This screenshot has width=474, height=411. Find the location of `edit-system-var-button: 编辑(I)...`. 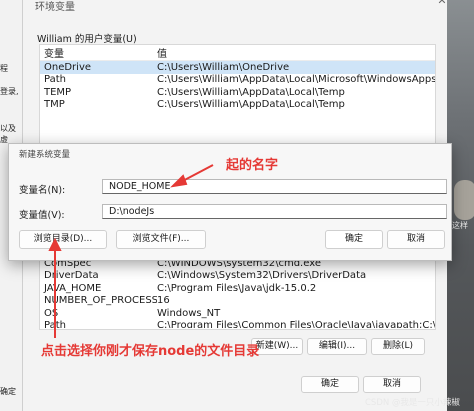

edit-system-var-button: 编辑(I)... is located at coordinates (337, 346).